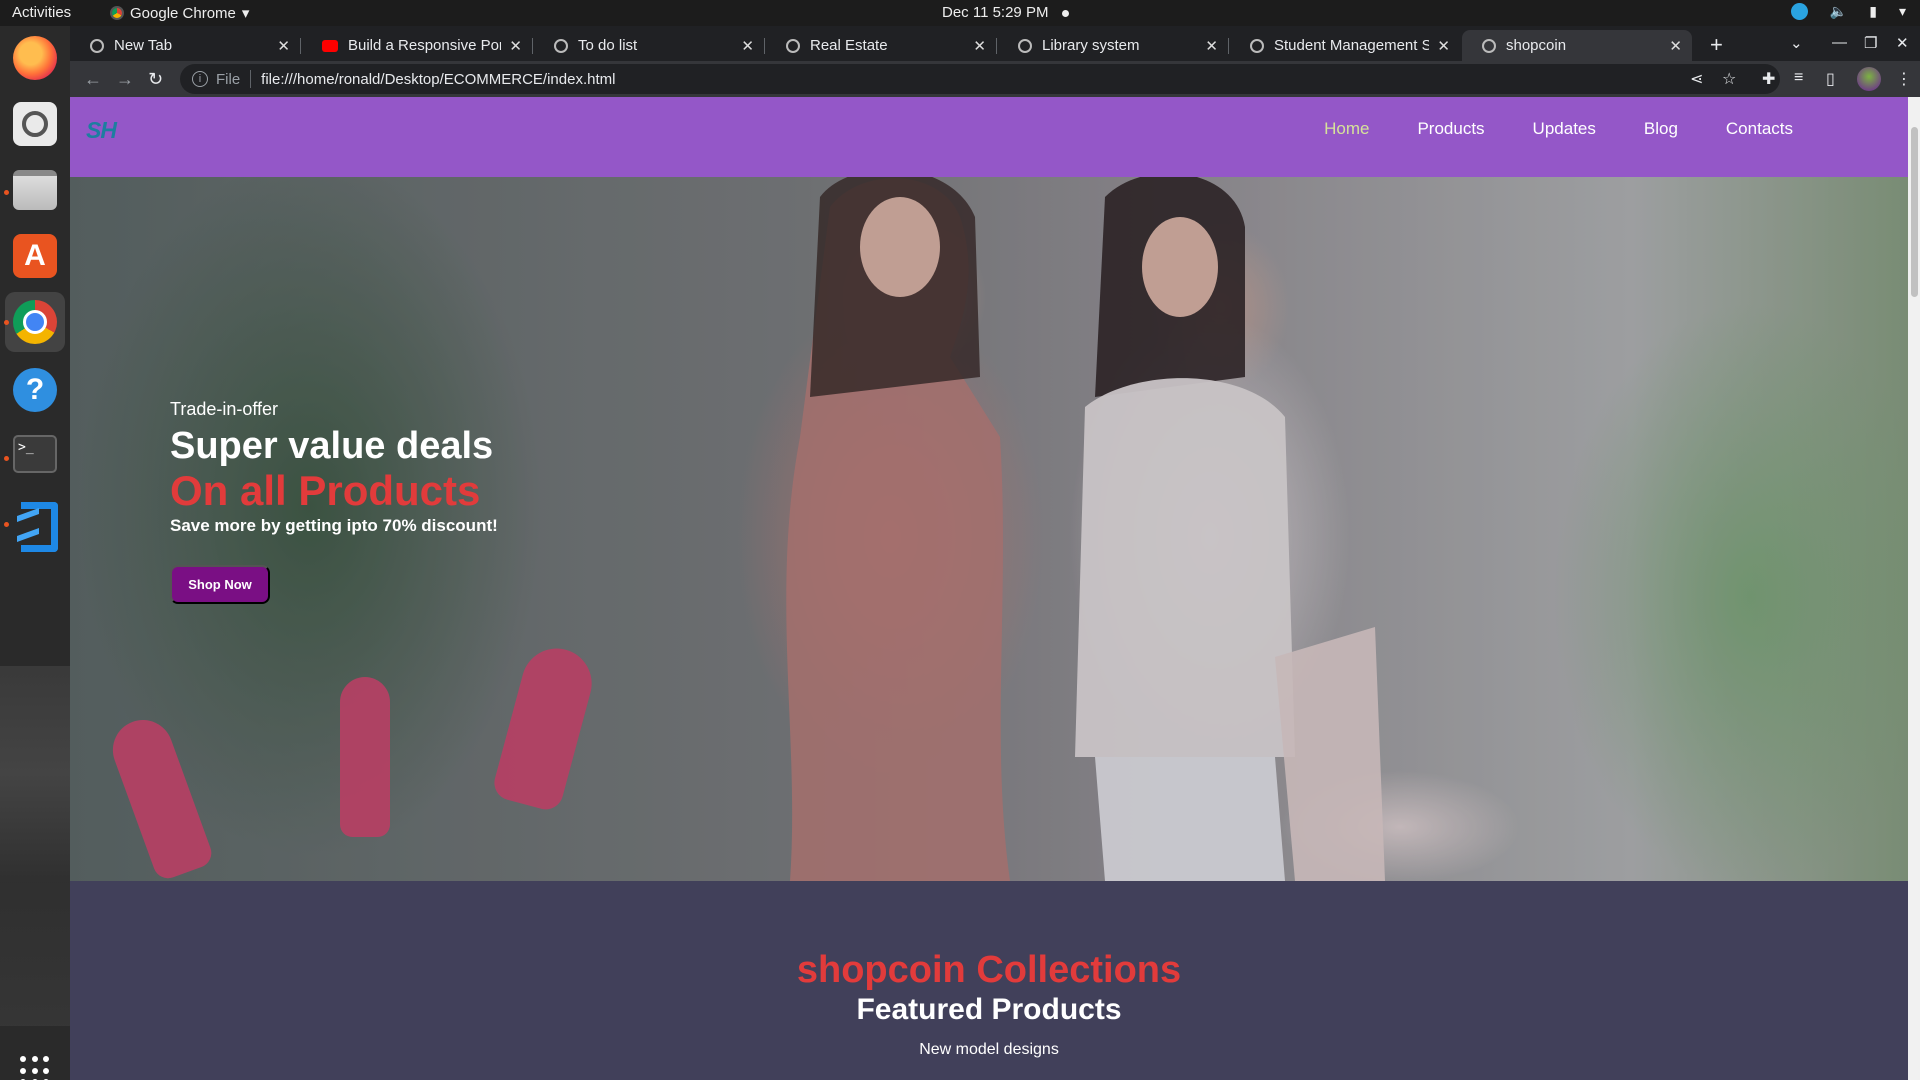 The image size is (1920, 1080). What do you see at coordinates (1838, 11) in the screenshot?
I see `volume-icon: 🔈` at bounding box center [1838, 11].